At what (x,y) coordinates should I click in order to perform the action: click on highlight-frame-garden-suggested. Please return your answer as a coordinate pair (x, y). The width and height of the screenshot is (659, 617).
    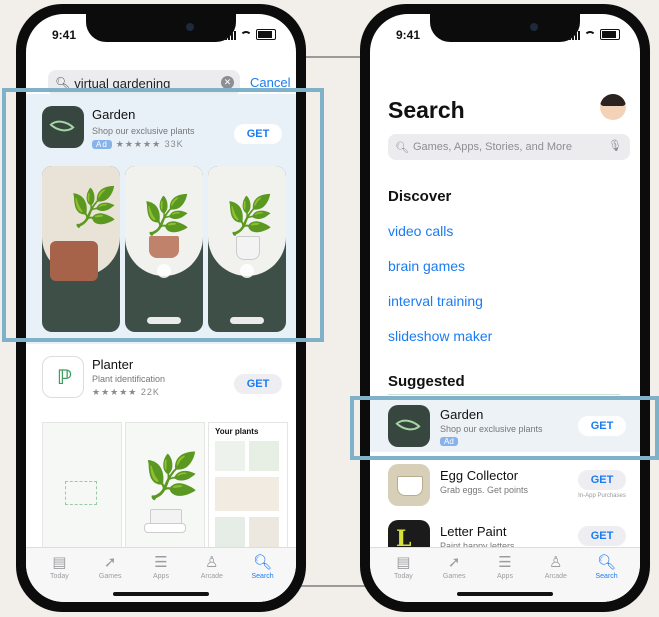
    Looking at the image, I should click on (504, 428).